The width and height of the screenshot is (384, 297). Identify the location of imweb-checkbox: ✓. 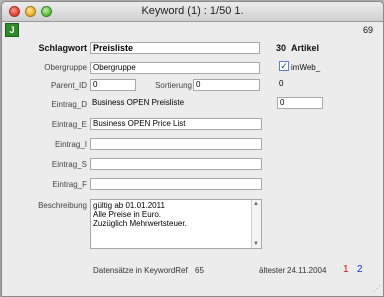
(284, 66).